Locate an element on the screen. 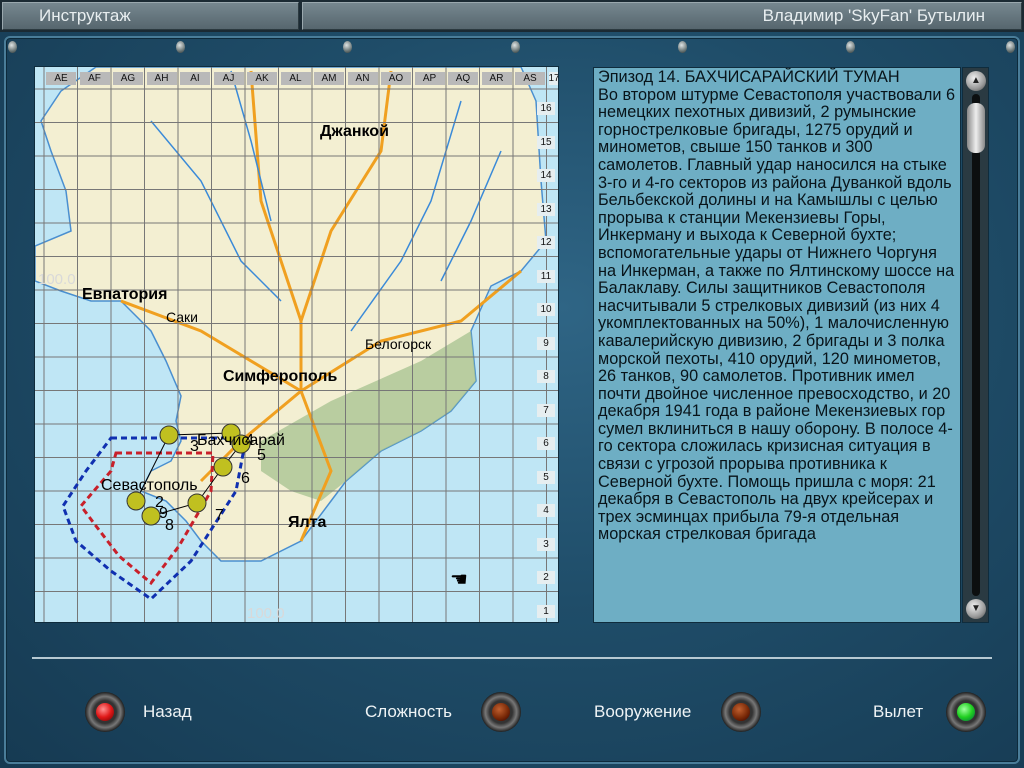 The height and width of the screenshot is (768, 1024). briefing-scrollbar: ▲ ▼ is located at coordinates (975, 345).